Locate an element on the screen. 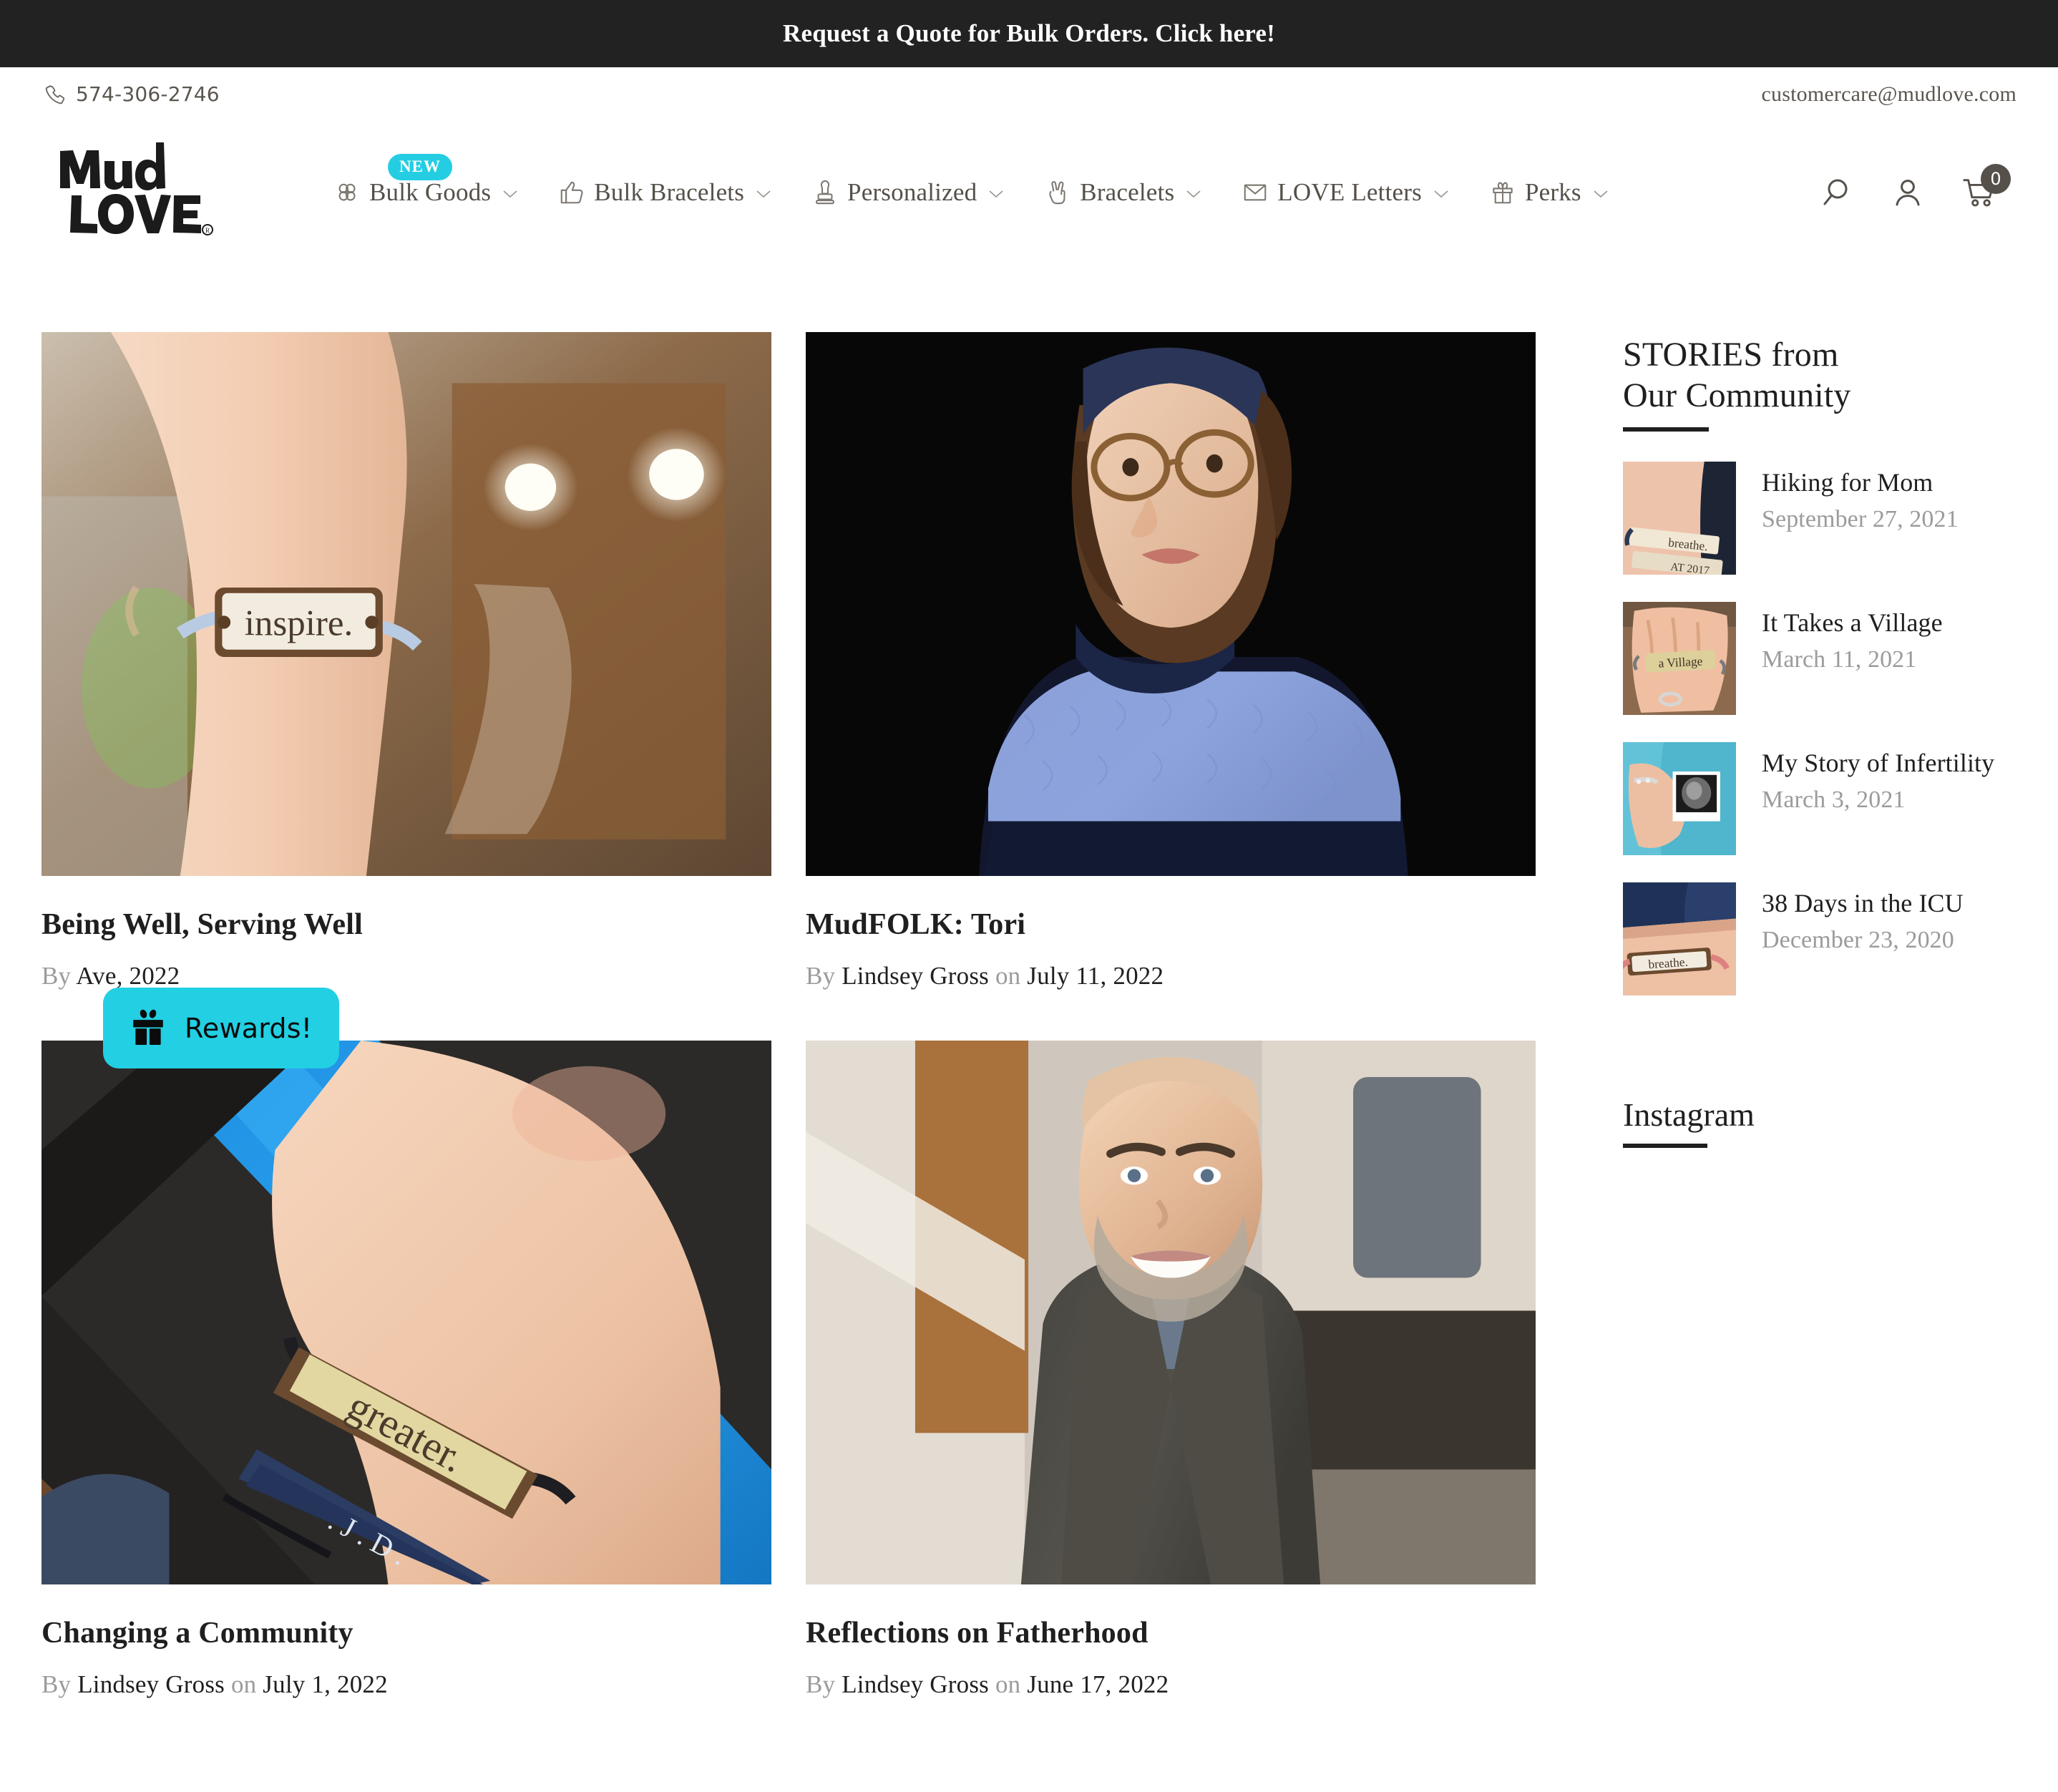  stamp-icon is located at coordinates (825, 192).